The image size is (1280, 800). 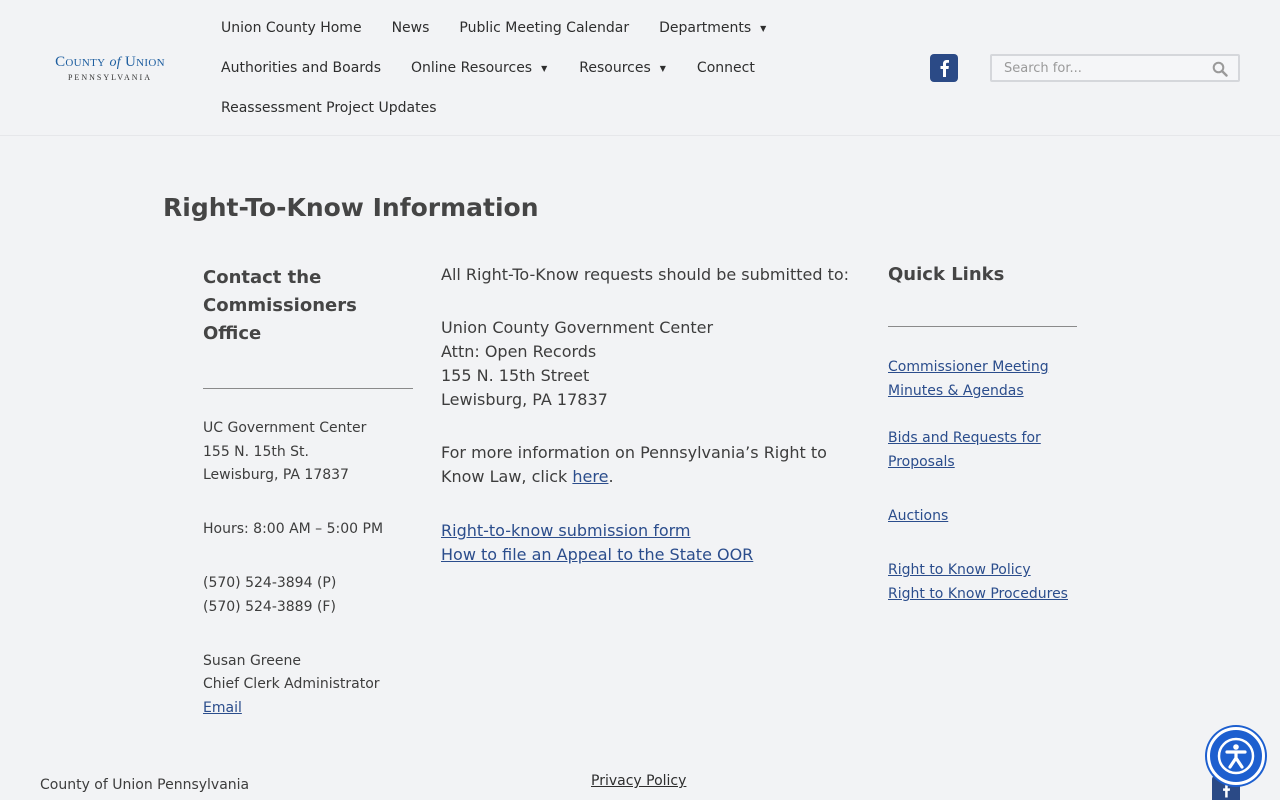 What do you see at coordinates (946, 274) in the screenshot?
I see `quick-links-heading: Quick Links` at bounding box center [946, 274].